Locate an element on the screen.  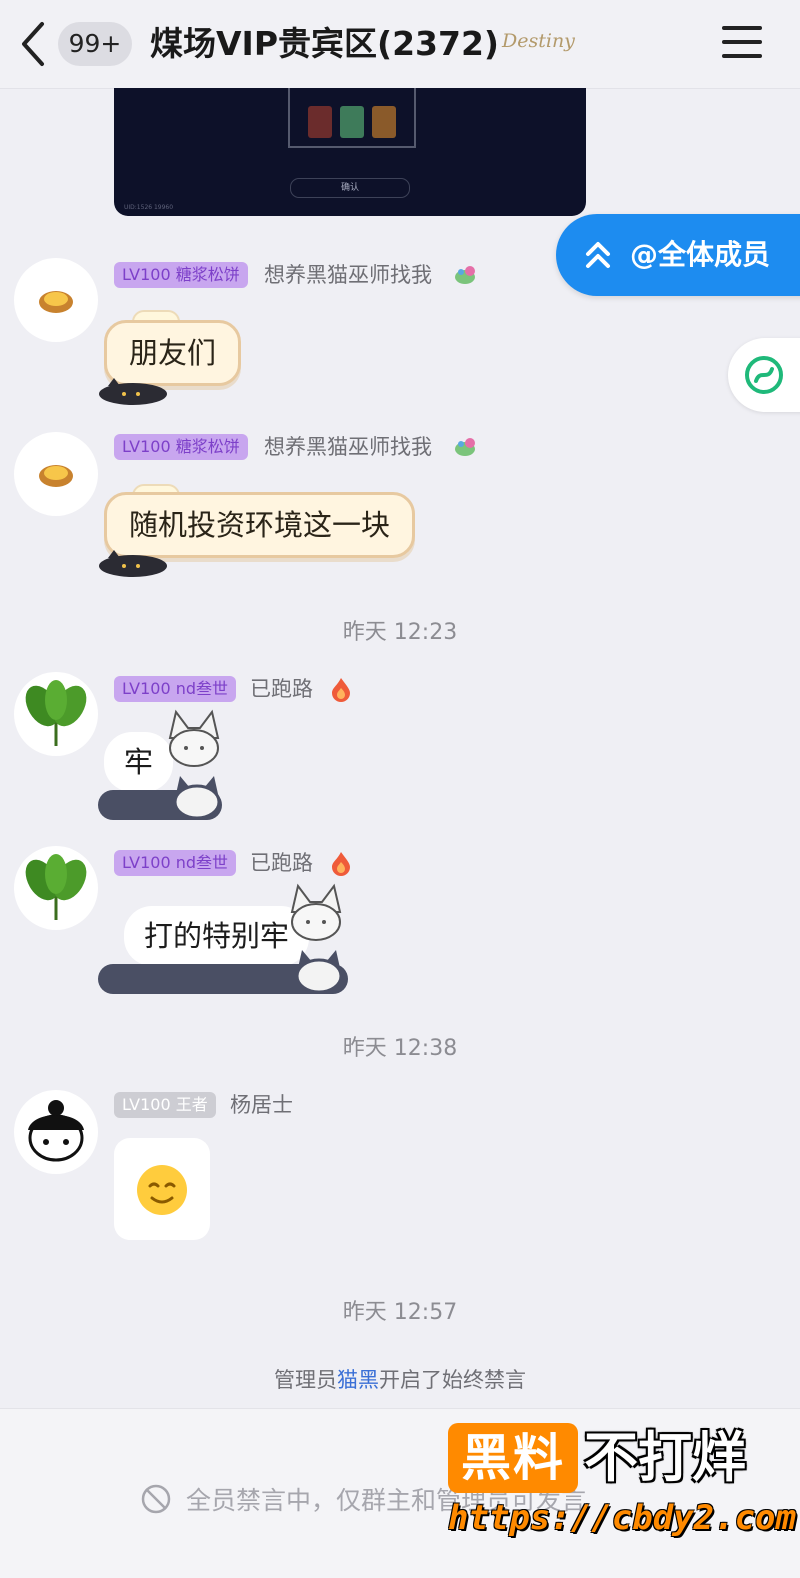
chat-header: 99+ 煤场VIP贵宾区(2372) Destiny is located at coordinates (400, 44).